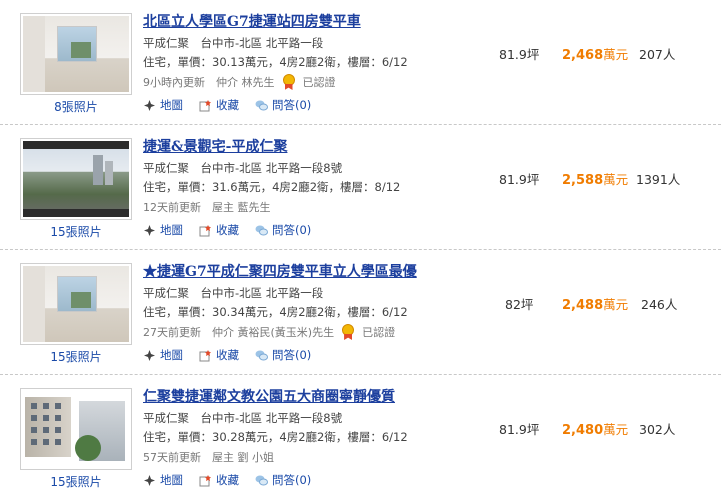  I want to click on listing-update: 12天前更新 屋主 藍先生, so click(207, 207).